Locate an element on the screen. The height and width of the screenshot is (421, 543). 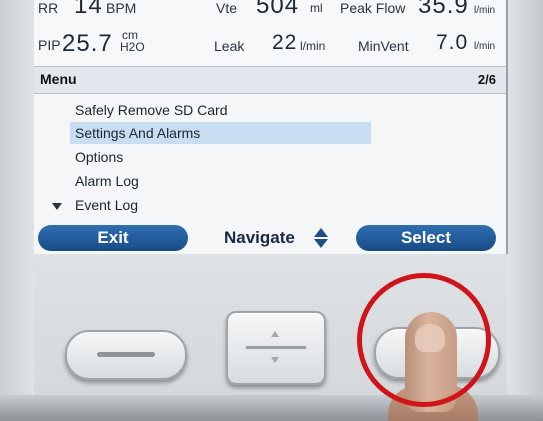
rr-value: 14 is located at coordinates (88, 9).